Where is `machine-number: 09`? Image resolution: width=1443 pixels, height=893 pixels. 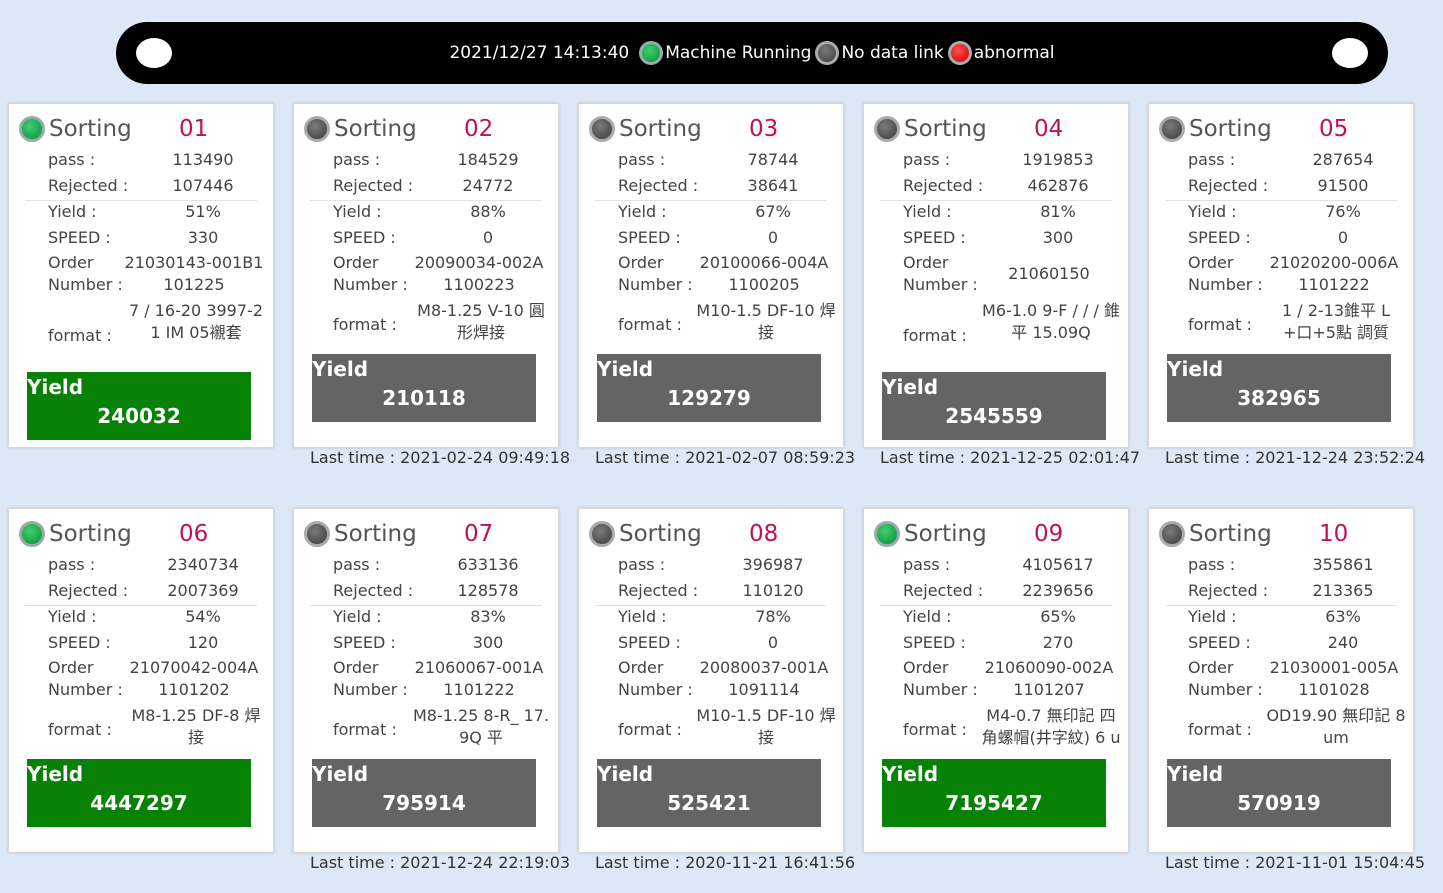 machine-number: 09 is located at coordinates (1049, 534).